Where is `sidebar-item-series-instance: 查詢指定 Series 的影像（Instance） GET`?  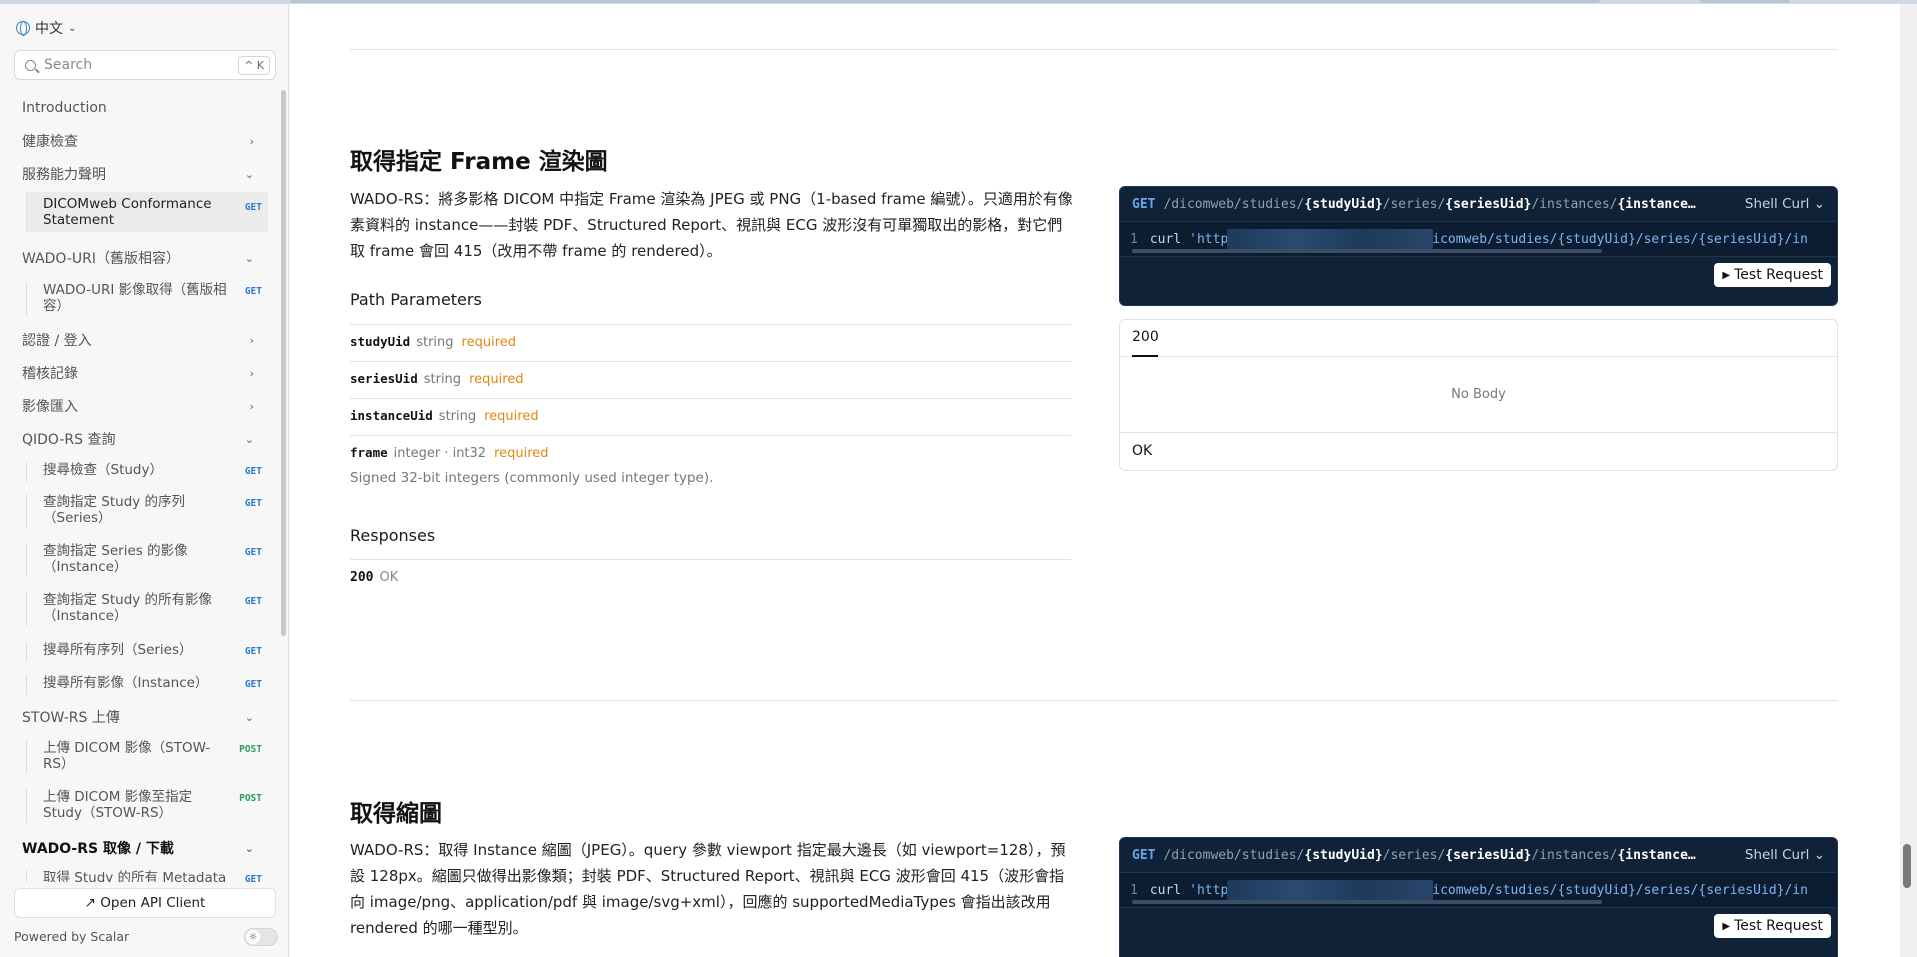 sidebar-item-series-instance: 查詢指定 Series 的影像（Instance） GET is located at coordinates (147, 560).